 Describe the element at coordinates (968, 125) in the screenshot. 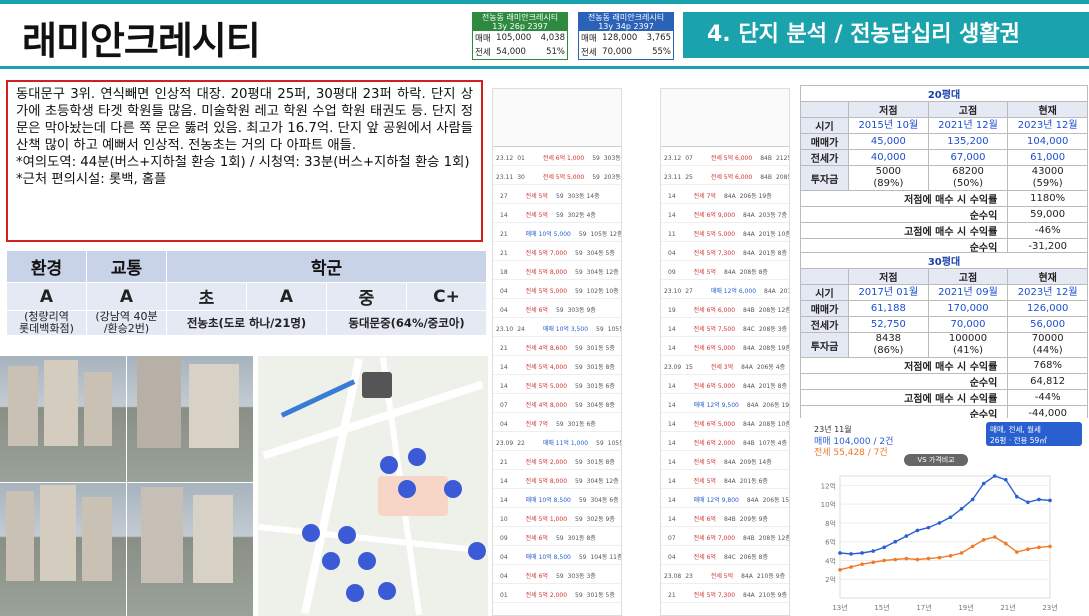

I see `stats-cell: 2021년 12월` at that location.